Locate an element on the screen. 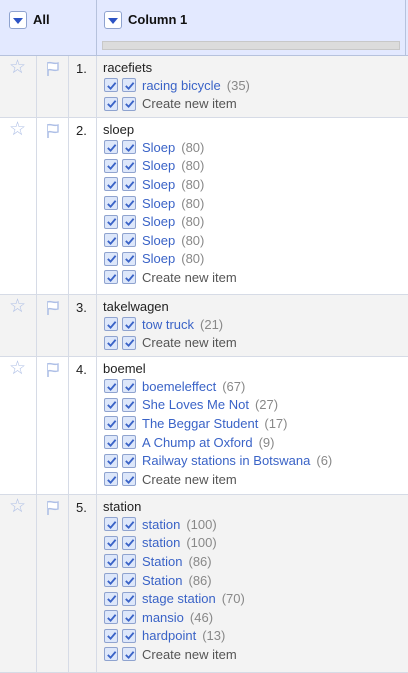 This screenshot has width=408, height=673. candidate-item: tow truck (21) is located at coordinates (170, 324).